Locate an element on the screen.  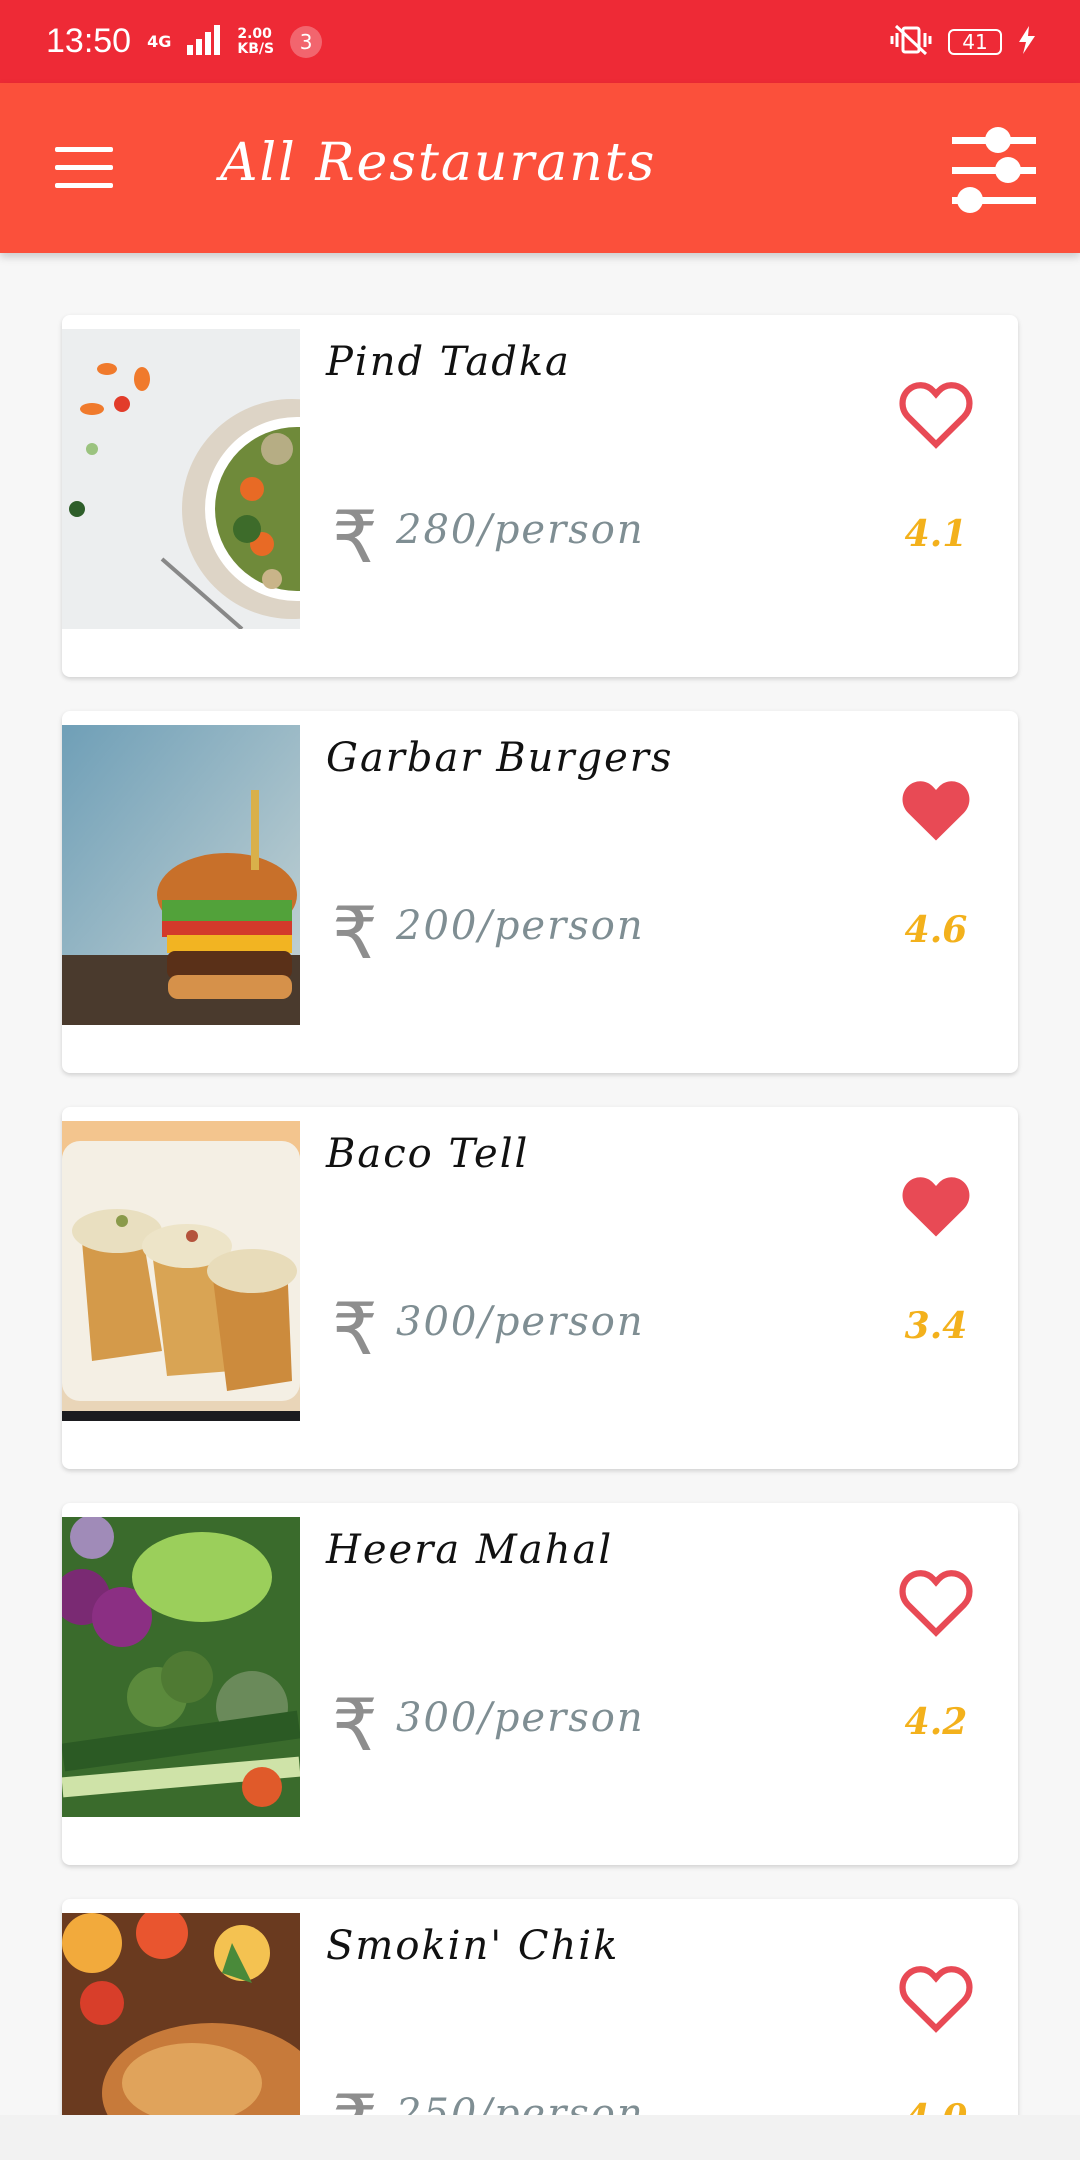
restaurant-price: 200/person is located at coordinates (520, 926).